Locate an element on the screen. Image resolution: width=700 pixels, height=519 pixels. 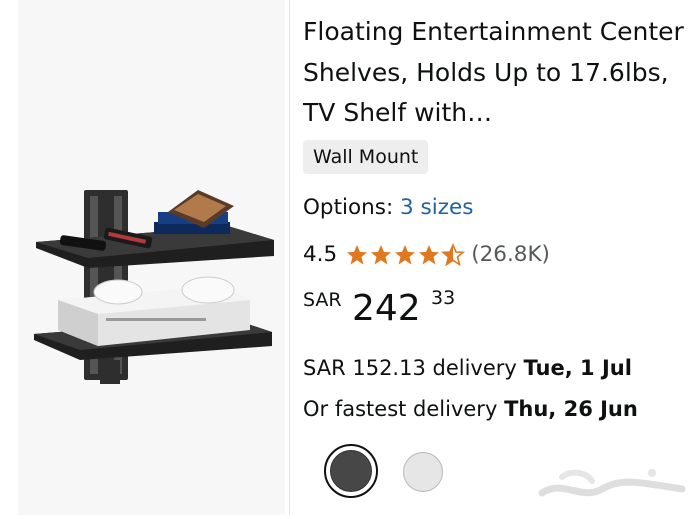
delivery-info: SAR 152.13 delivery Tue, 1 Jul is located at coordinates (467, 368).